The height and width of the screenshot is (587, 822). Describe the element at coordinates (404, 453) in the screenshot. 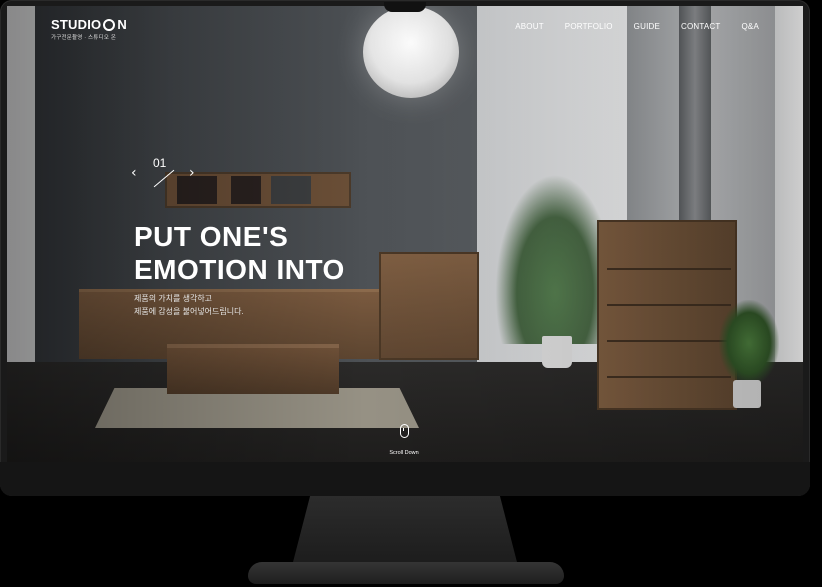

I see `scroll-down-label: Scroll Down` at that location.